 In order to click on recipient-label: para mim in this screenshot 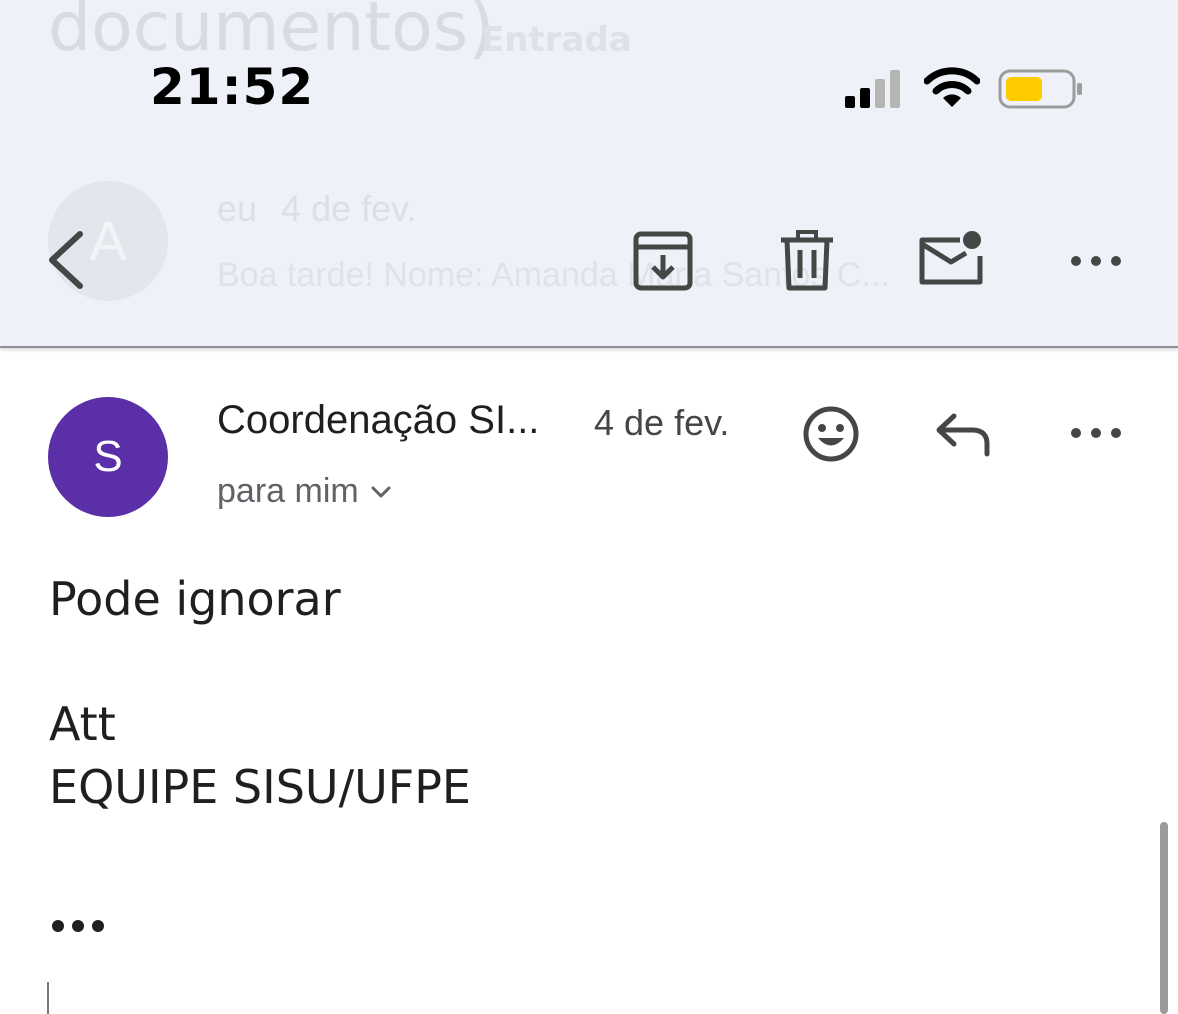, I will do `click(288, 491)`.